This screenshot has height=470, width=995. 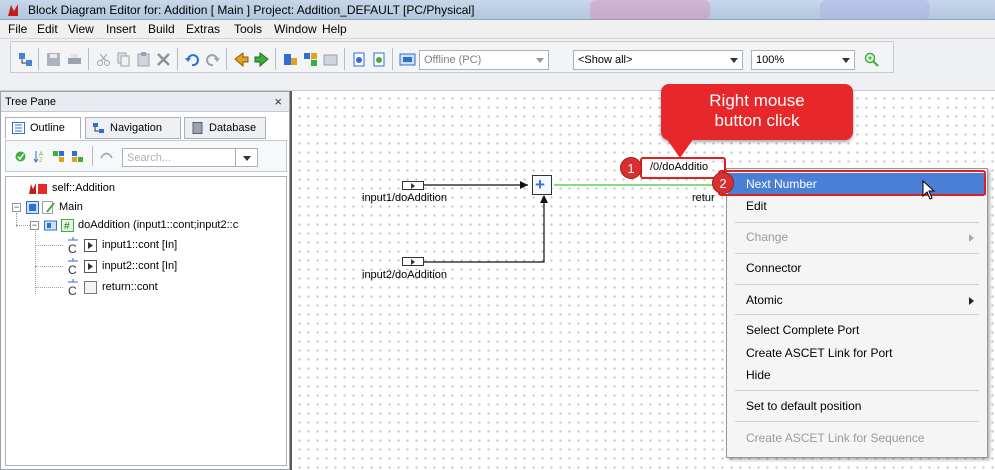 I want to click on tree-node-return: return::cont, so click(x=130, y=287).